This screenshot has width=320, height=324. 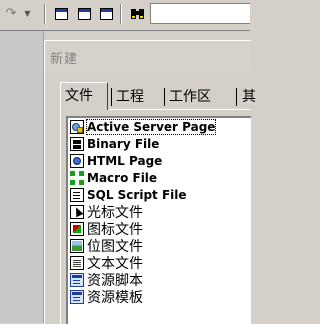 What do you see at coordinates (115, 297) in the screenshot?
I see `list-item-label: 资源模板` at bounding box center [115, 297].